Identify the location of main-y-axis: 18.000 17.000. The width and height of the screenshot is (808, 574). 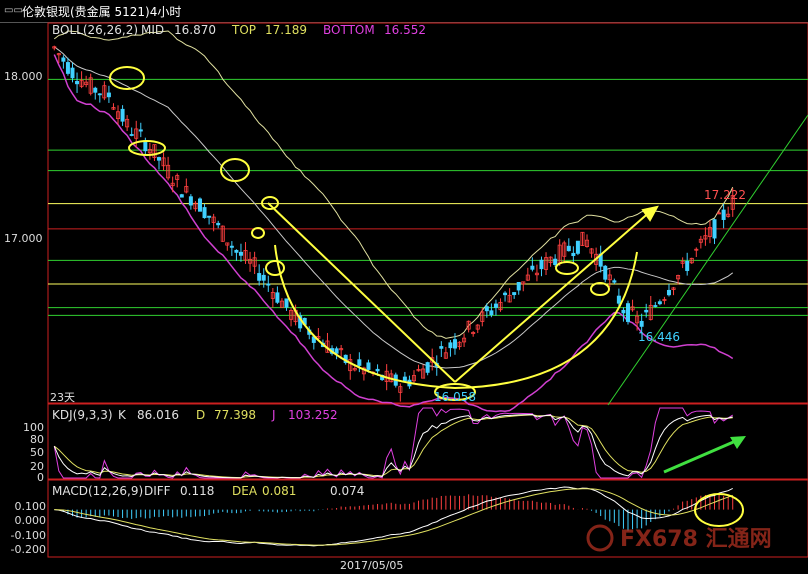
(23, 157).